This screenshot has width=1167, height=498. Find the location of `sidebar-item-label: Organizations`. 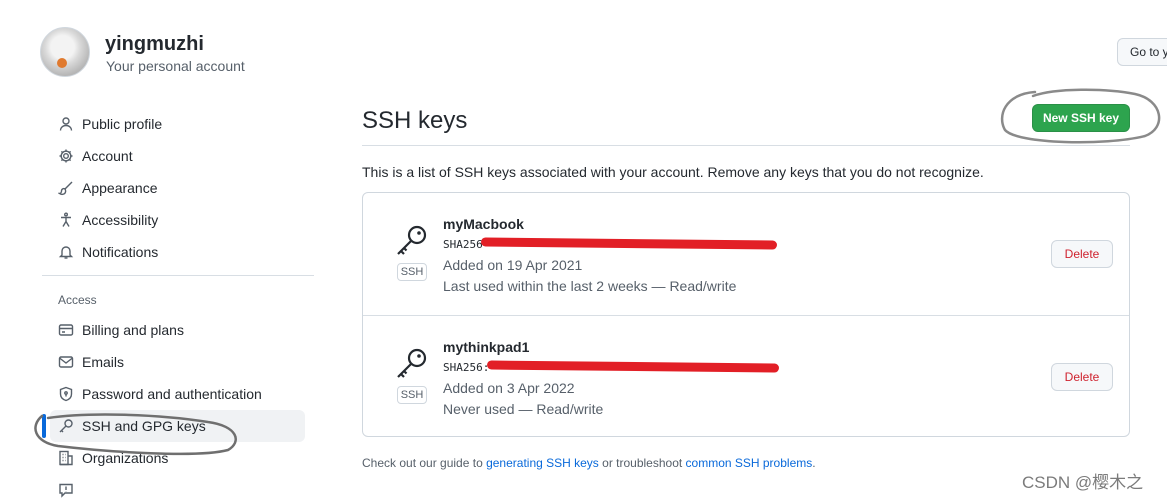

sidebar-item-label: Organizations is located at coordinates (125, 458).